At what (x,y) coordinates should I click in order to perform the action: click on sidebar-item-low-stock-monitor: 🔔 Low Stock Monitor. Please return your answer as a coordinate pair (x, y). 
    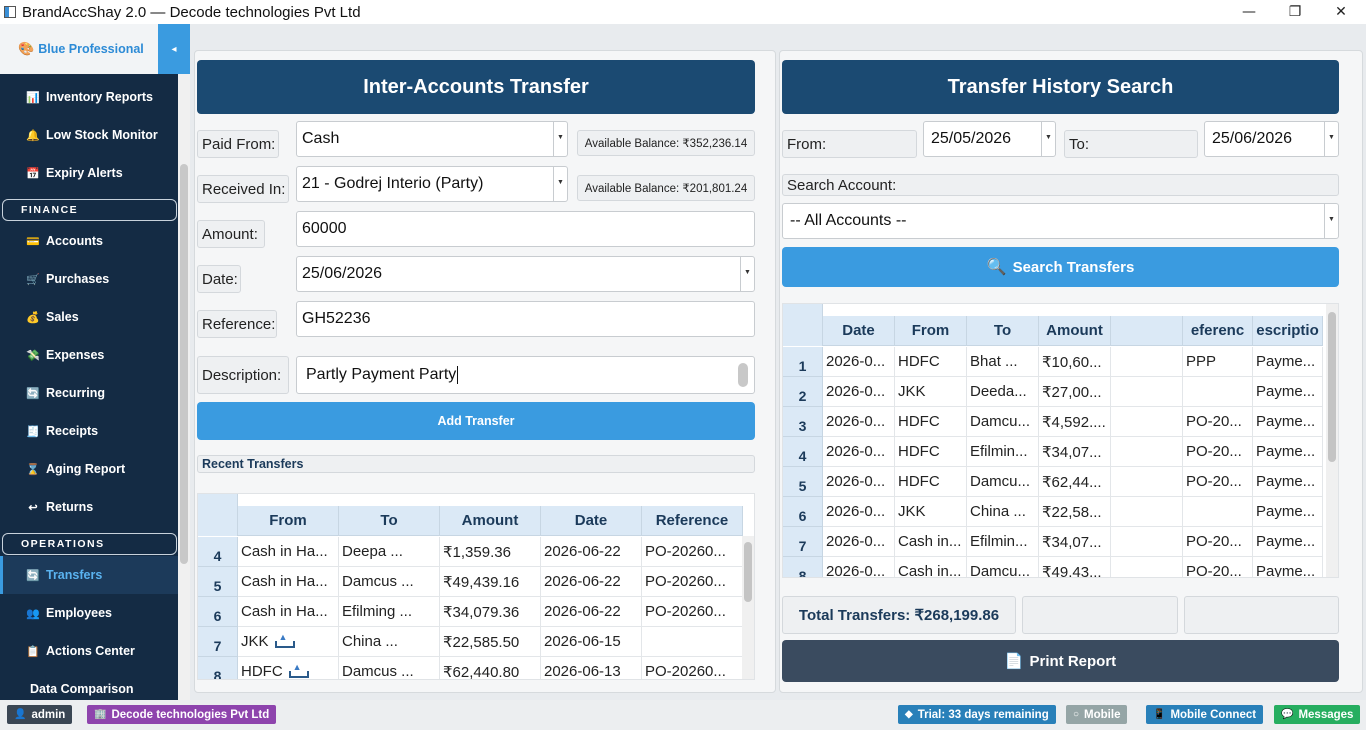
    Looking at the image, I should click on (89, 135).